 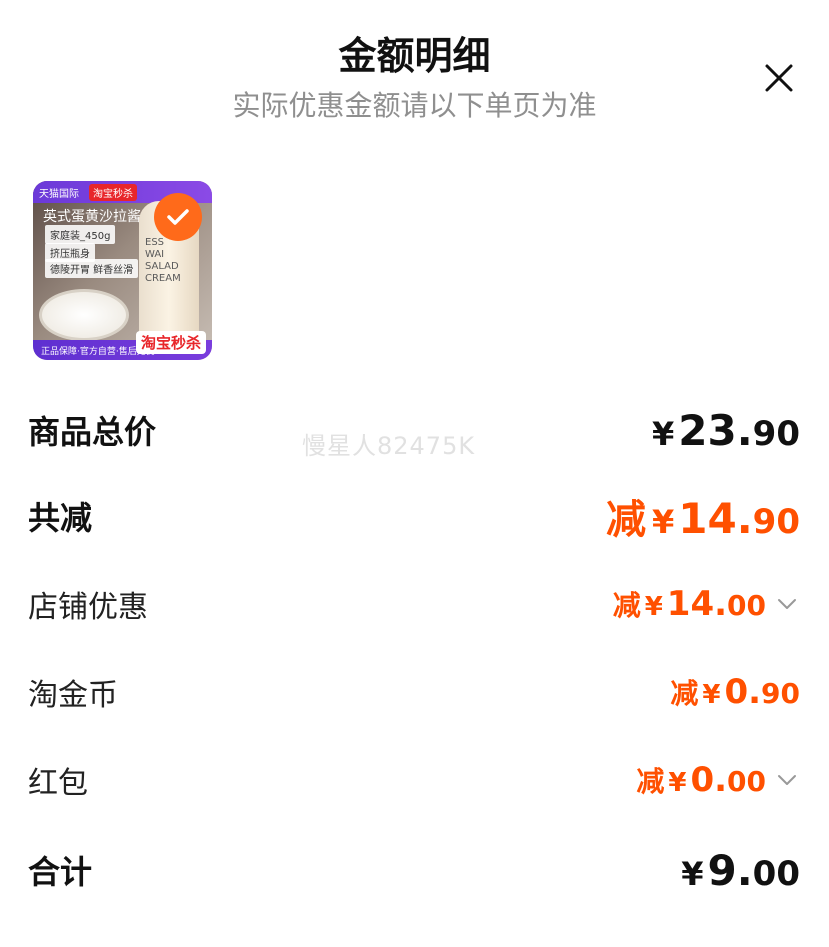 What do you see at coordinates (92, 432) in the screenshot?
I see `total-price-label: 商品总价` at bounding box center [92, 432].